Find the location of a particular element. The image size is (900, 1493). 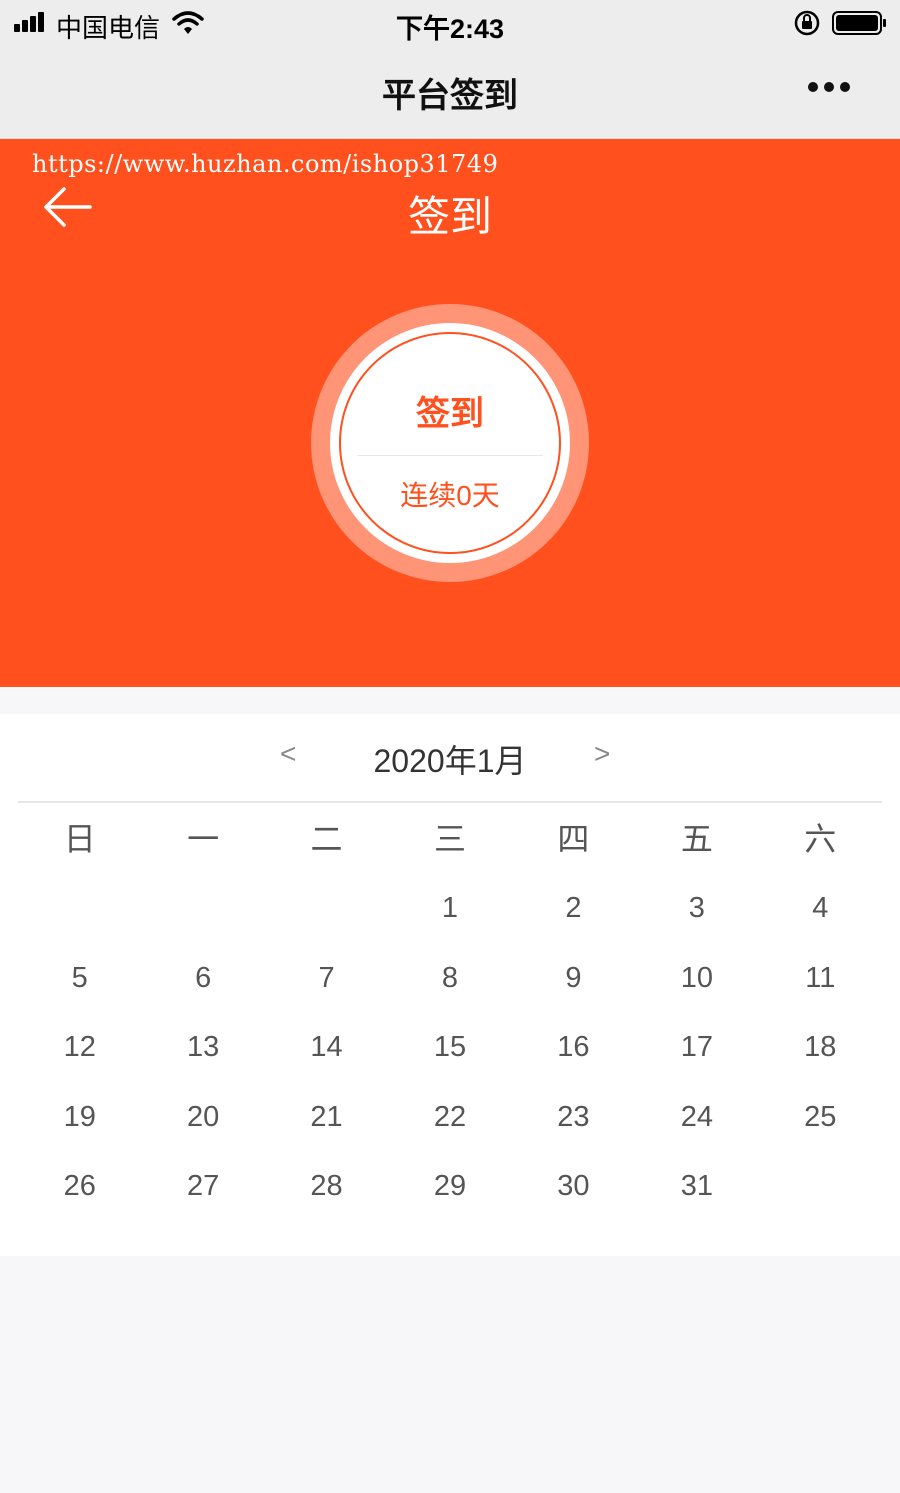

calendar-day: 8 is located at coordinates (449, 989).